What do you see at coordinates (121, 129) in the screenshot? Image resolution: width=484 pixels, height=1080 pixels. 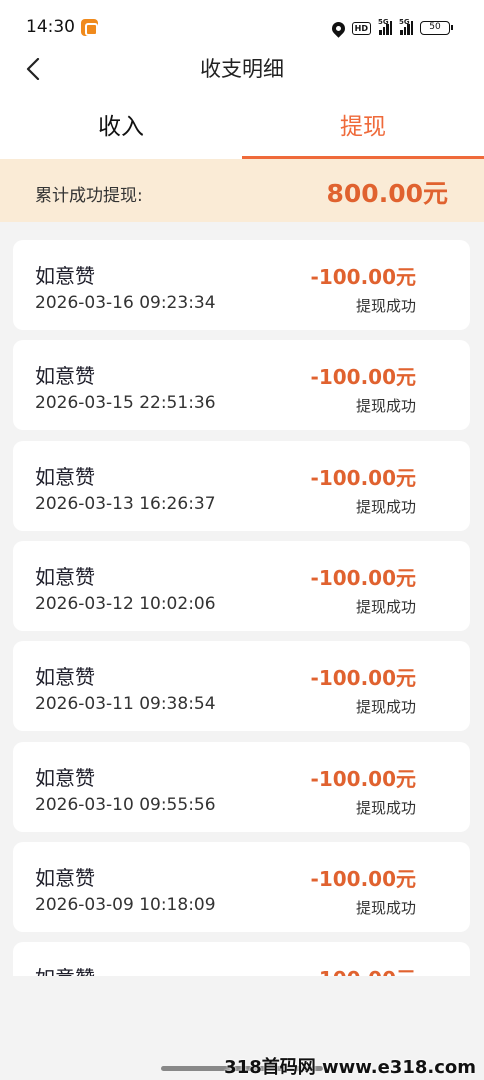 I see `tab-income: 收入` at bounding box center [121, 129].